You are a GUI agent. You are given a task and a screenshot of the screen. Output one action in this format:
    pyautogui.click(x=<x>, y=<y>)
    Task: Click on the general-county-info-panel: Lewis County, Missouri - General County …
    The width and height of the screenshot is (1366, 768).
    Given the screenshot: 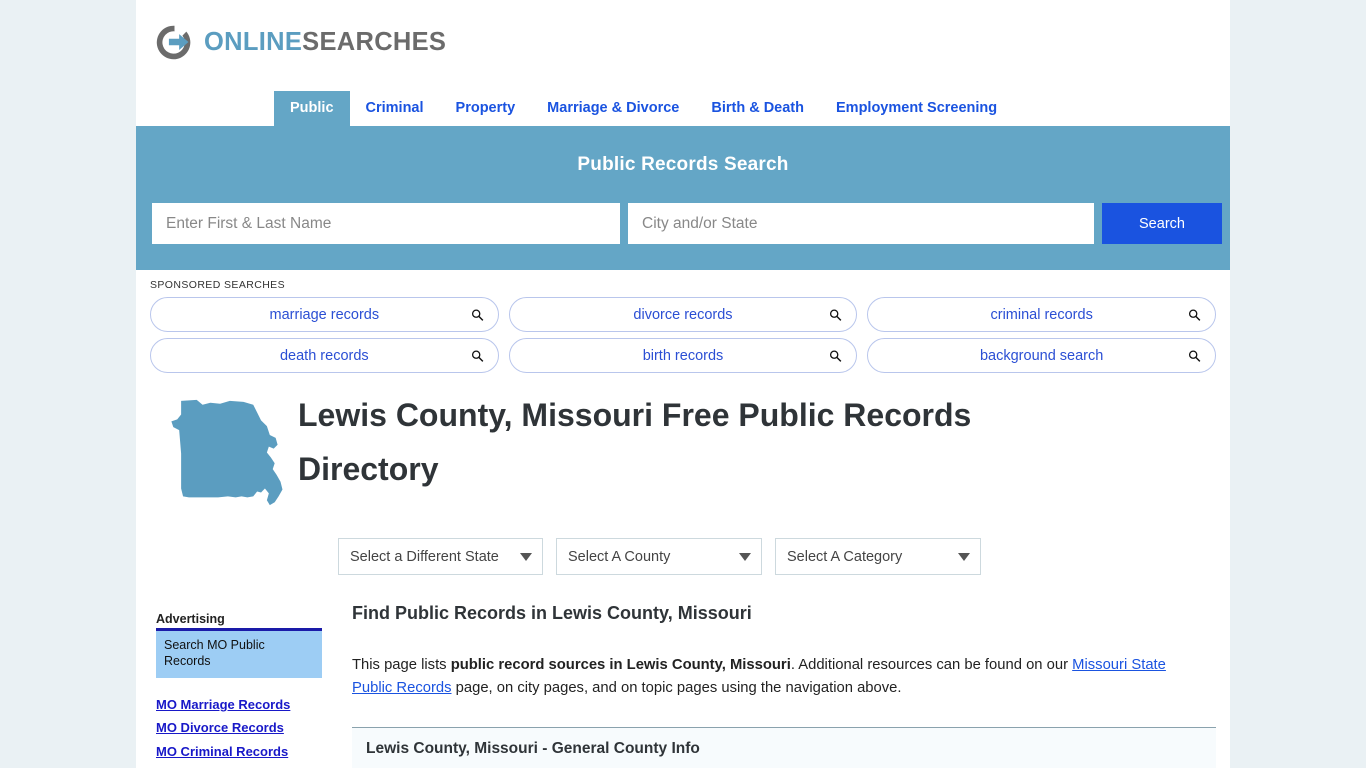 What is the action you would take?
    pyautogui.click(x=784, y=747)
    